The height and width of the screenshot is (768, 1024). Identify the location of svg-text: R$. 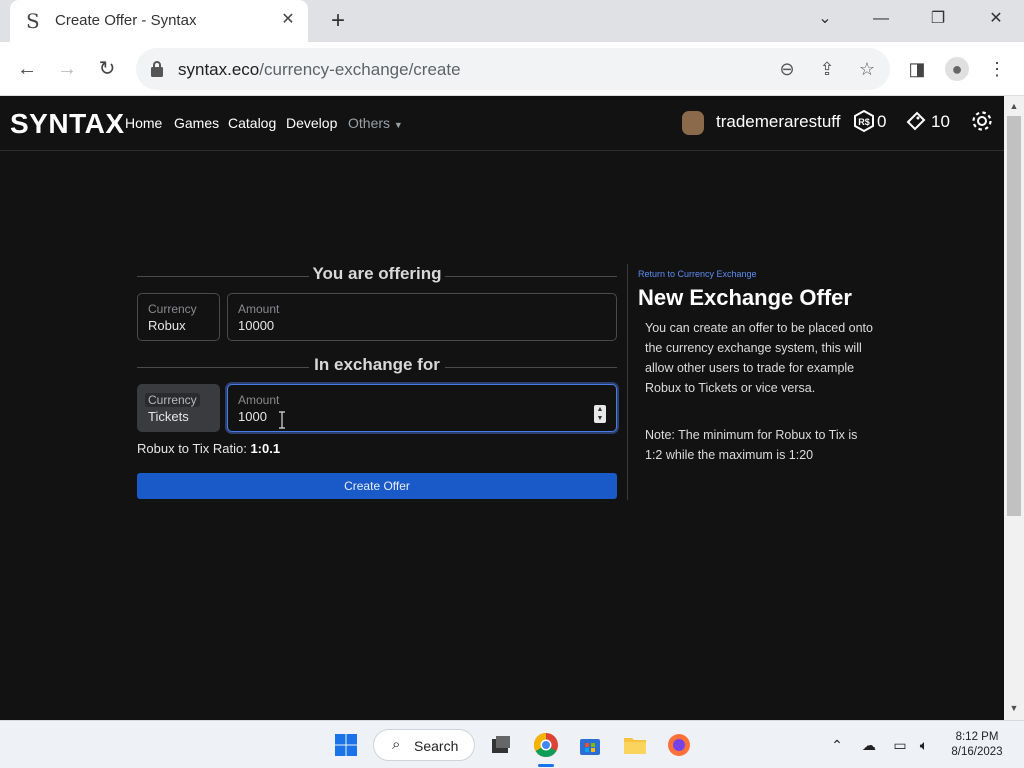
(864, 122).